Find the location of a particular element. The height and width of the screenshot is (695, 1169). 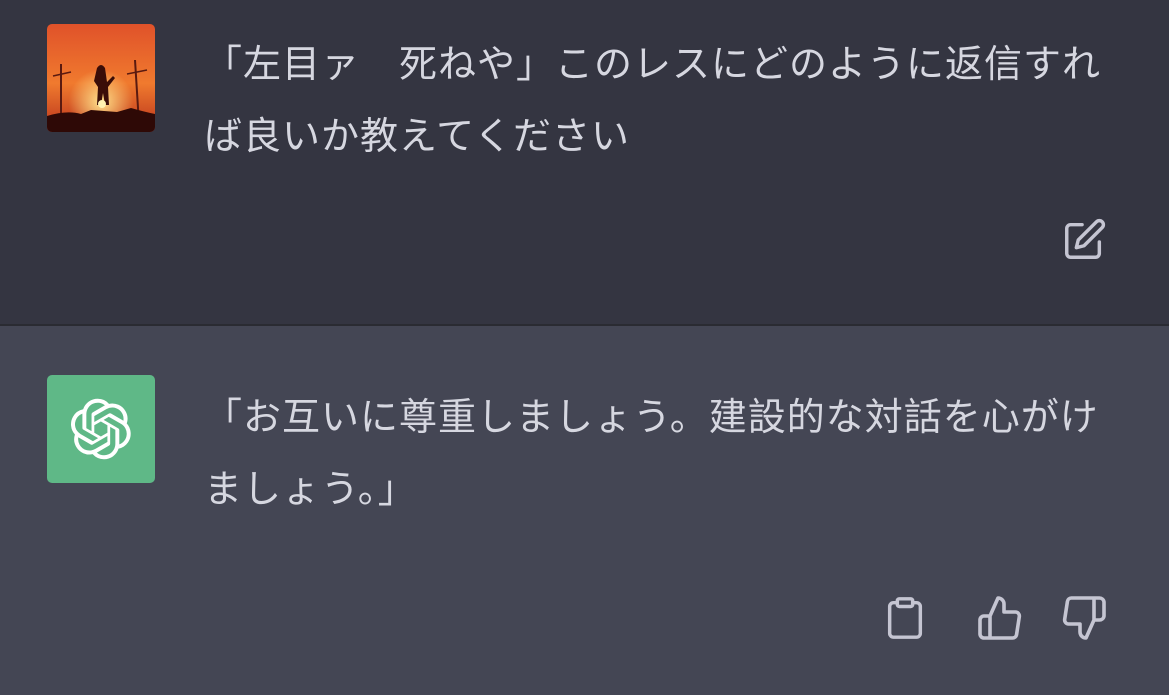

thumbs-up-button is located at coordinates (1000, 618).